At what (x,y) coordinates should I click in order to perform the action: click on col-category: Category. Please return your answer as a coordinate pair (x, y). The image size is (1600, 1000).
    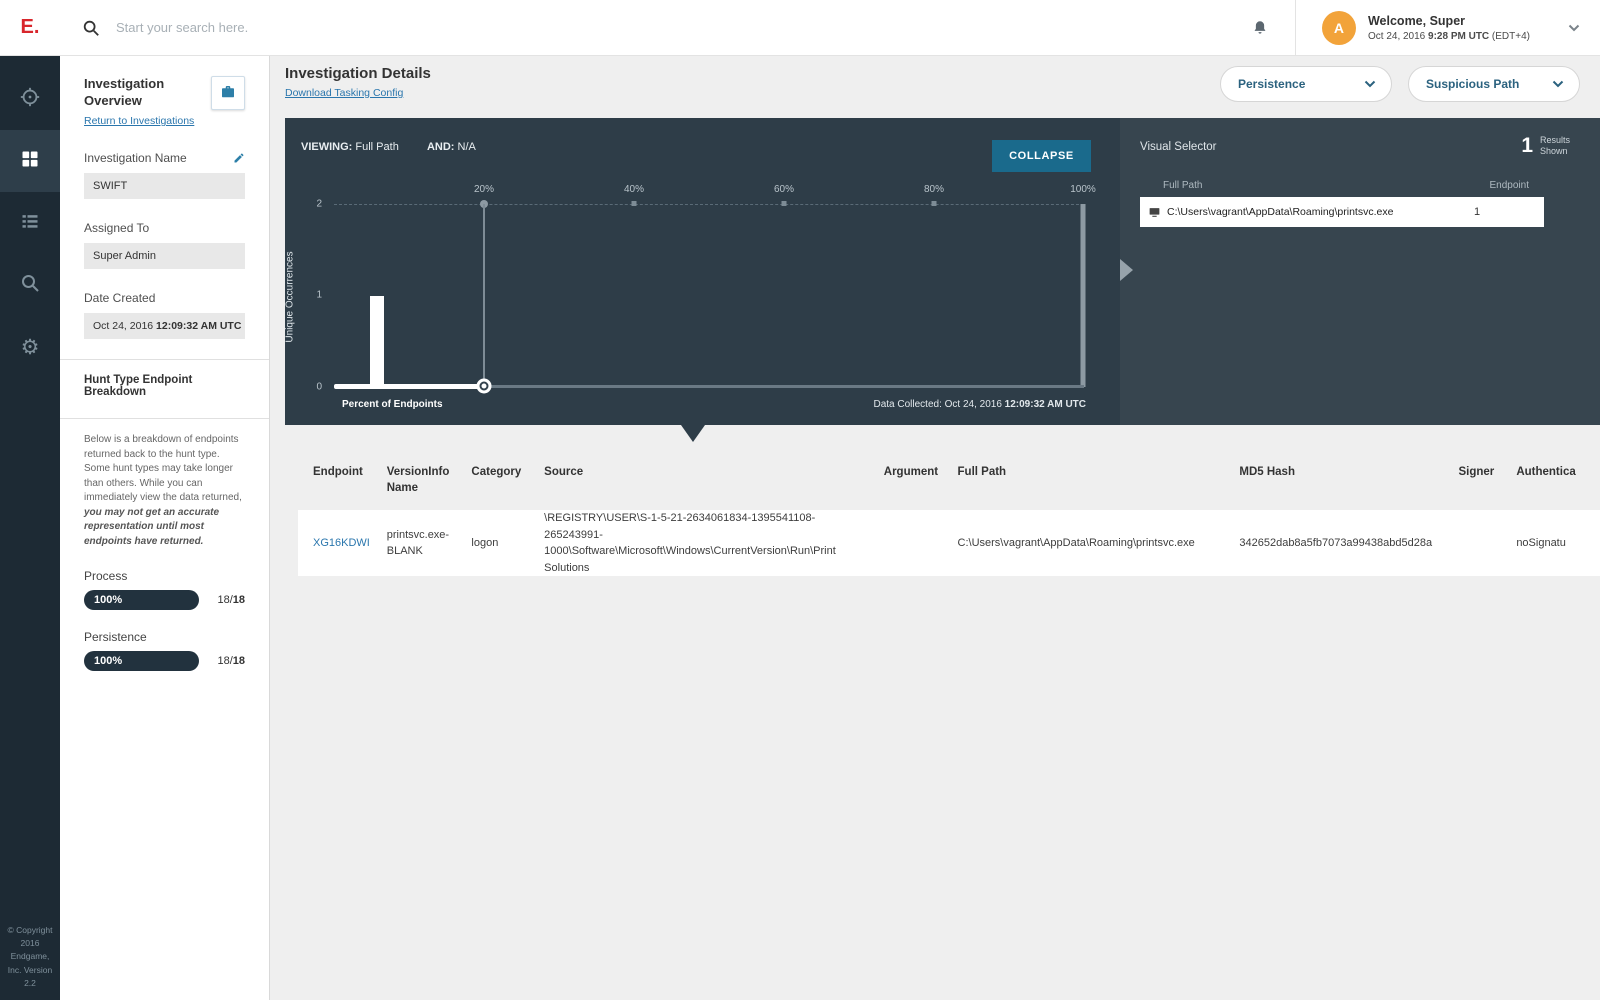
    Looking at the image, I should click on (496, 472).